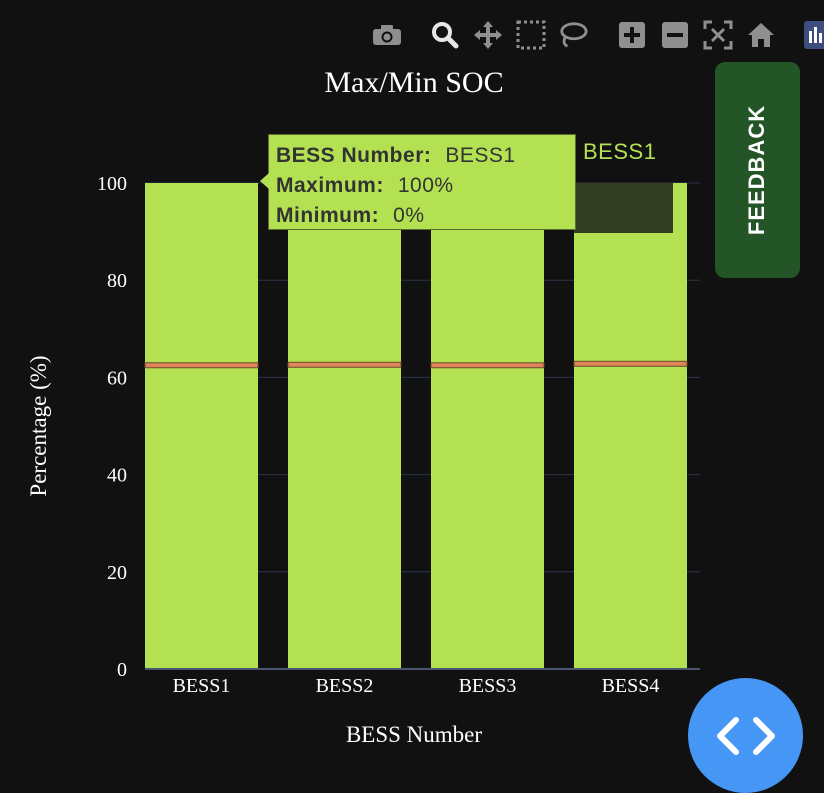 This screenshot has width=824, height=793. Describe the element at coordinates (117, 378) in the screenshot. I see `y-tick-label: 60` at that location.